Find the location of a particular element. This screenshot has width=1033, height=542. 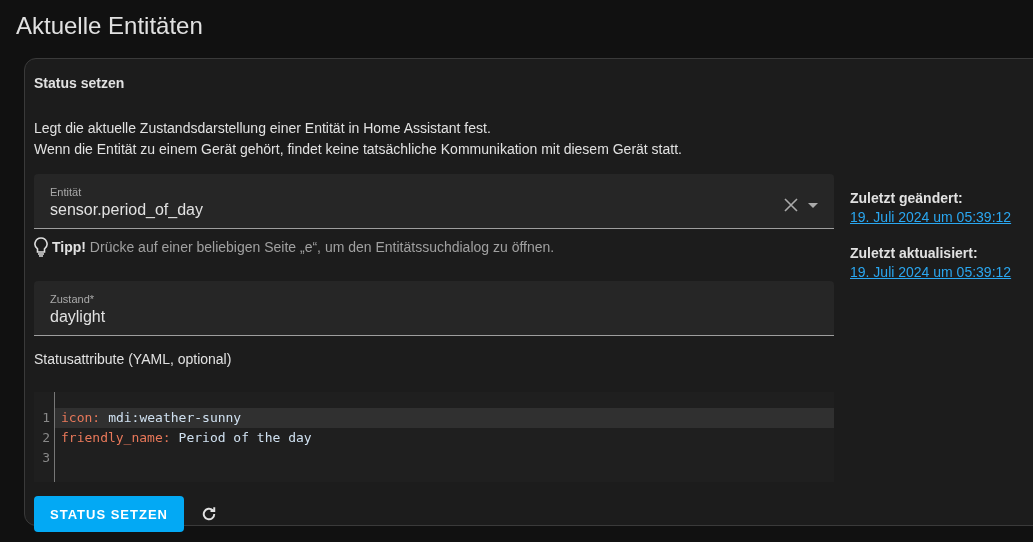

attributes-label: Statusattribute (YAML, optional) is located at coordinates (133, 359).